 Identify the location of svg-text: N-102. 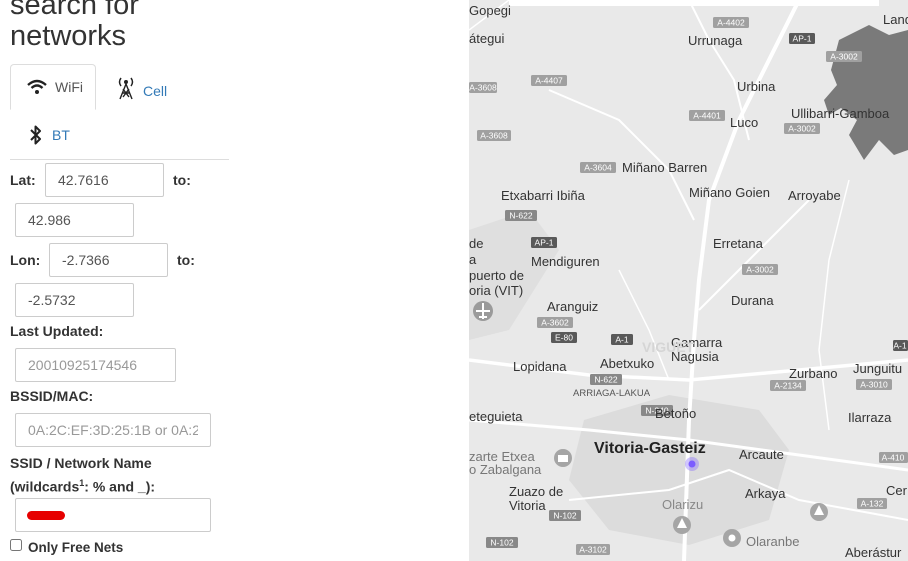
(564, 516).